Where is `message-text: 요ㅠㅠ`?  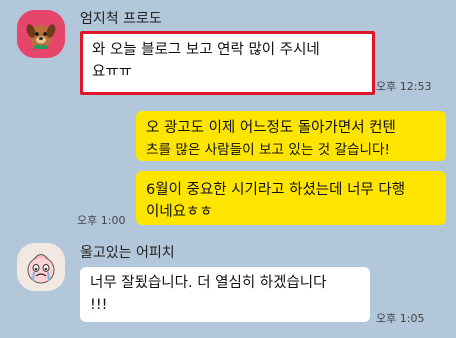
message-text: 요ㅠㅠ is located at coordinates (112, 72).